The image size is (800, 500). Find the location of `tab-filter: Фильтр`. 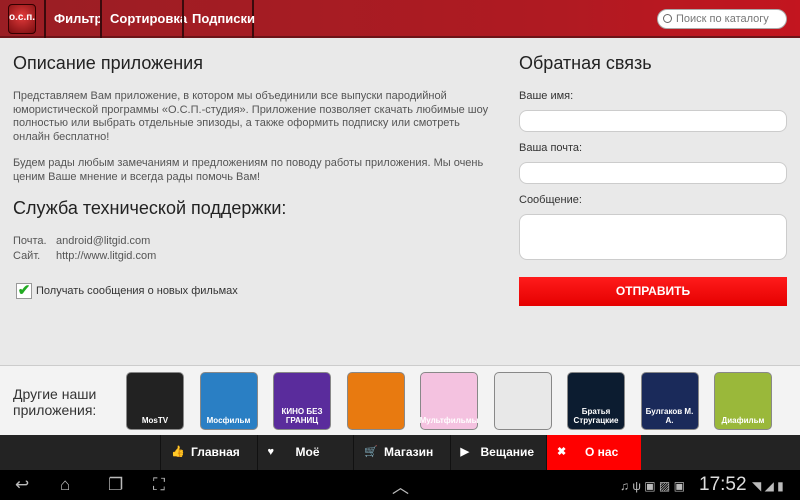

tab-filter: Фильтр is located at coordinates (73, 19).